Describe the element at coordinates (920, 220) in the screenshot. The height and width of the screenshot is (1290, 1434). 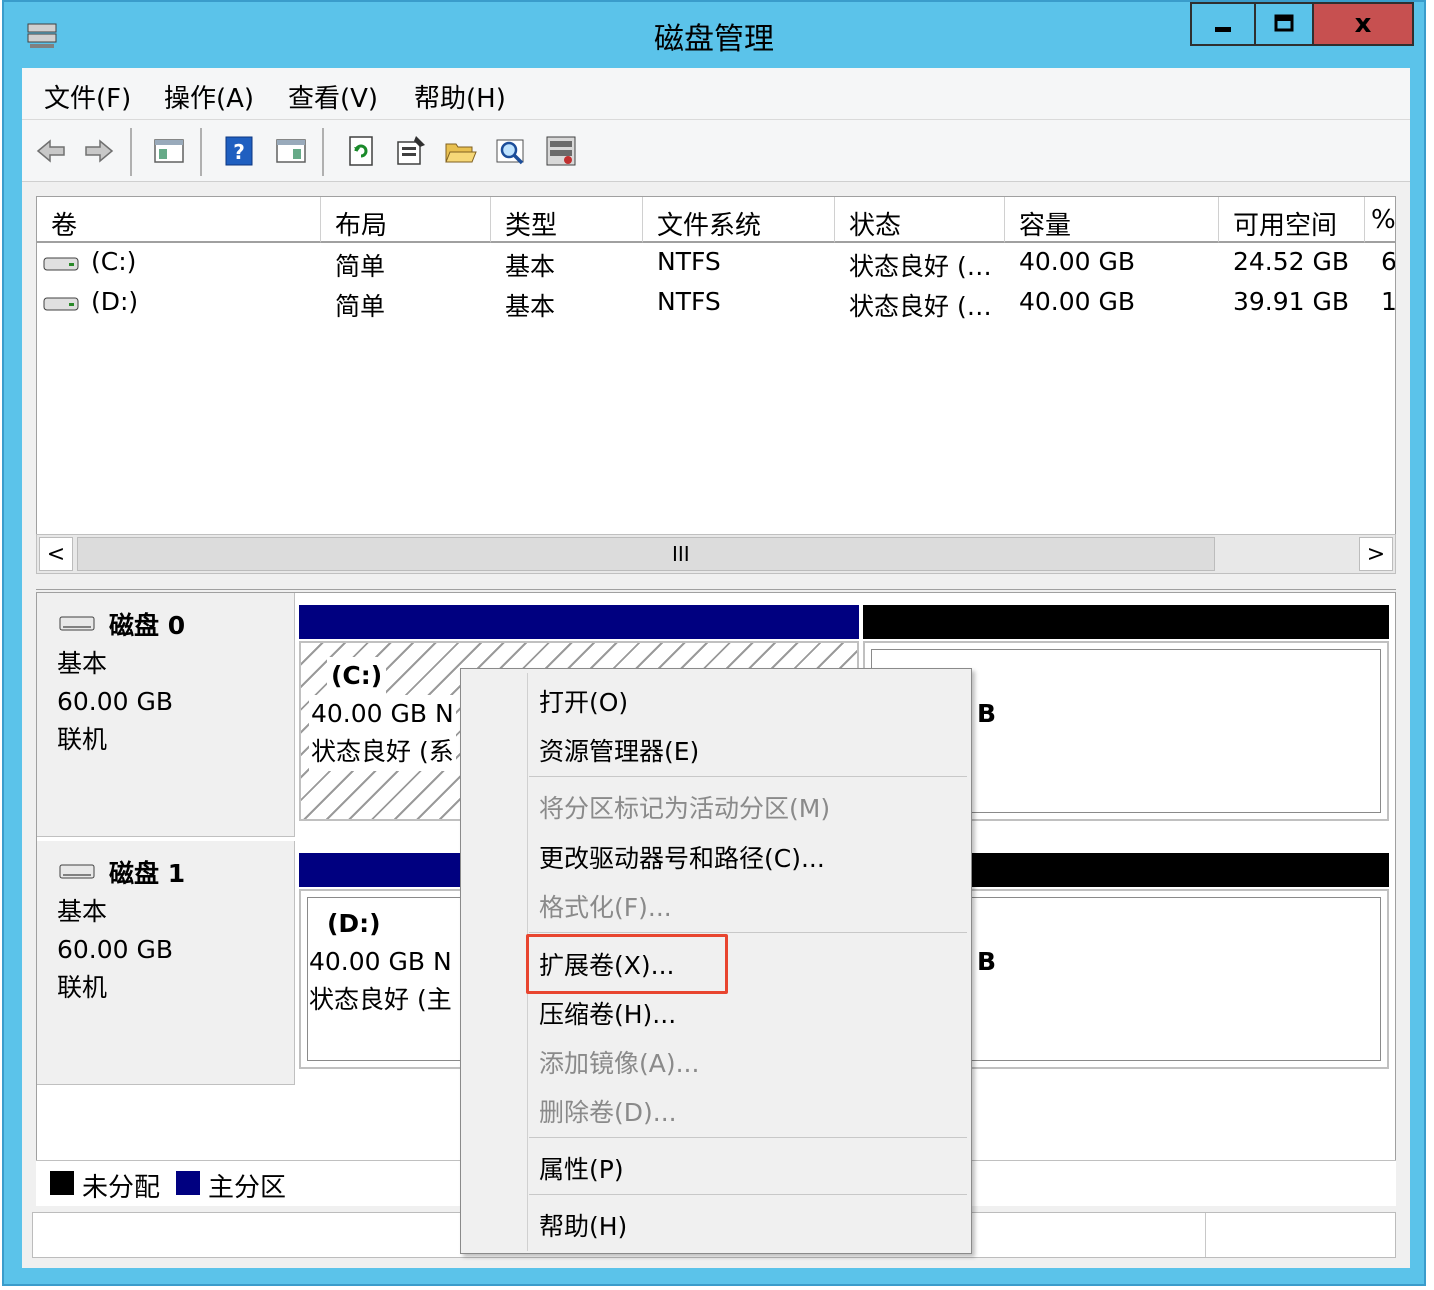
I see `column-header-status: 状态` at that location.